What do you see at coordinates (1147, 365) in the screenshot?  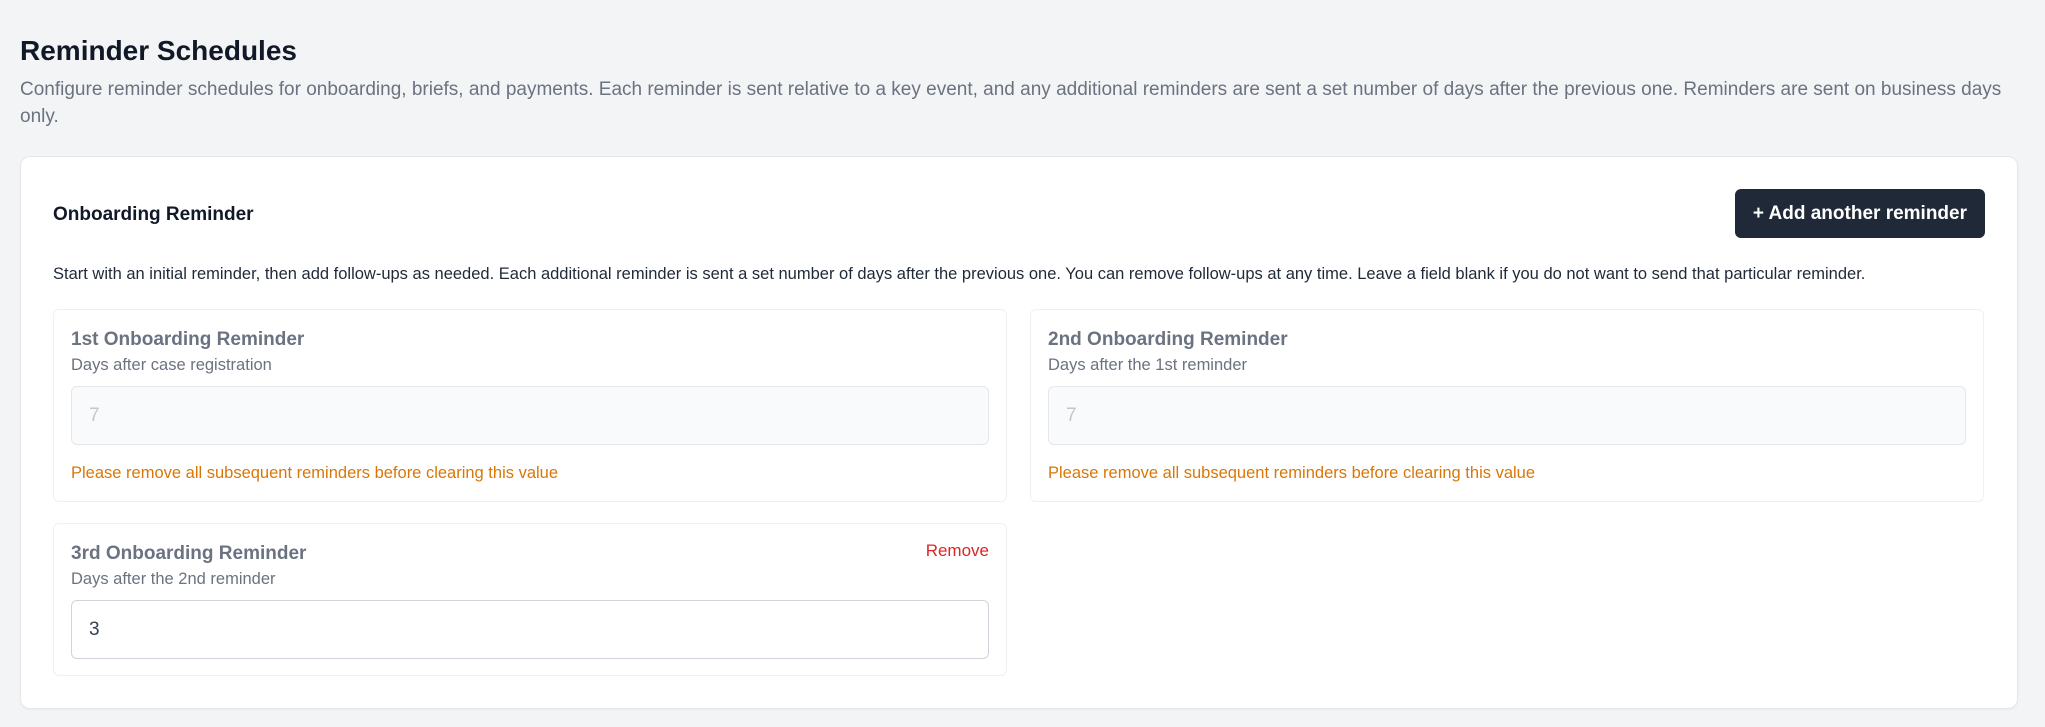 I see `reminder-2-subtitle: Days after the 1st reminder` at bounding box center [1147, 365].